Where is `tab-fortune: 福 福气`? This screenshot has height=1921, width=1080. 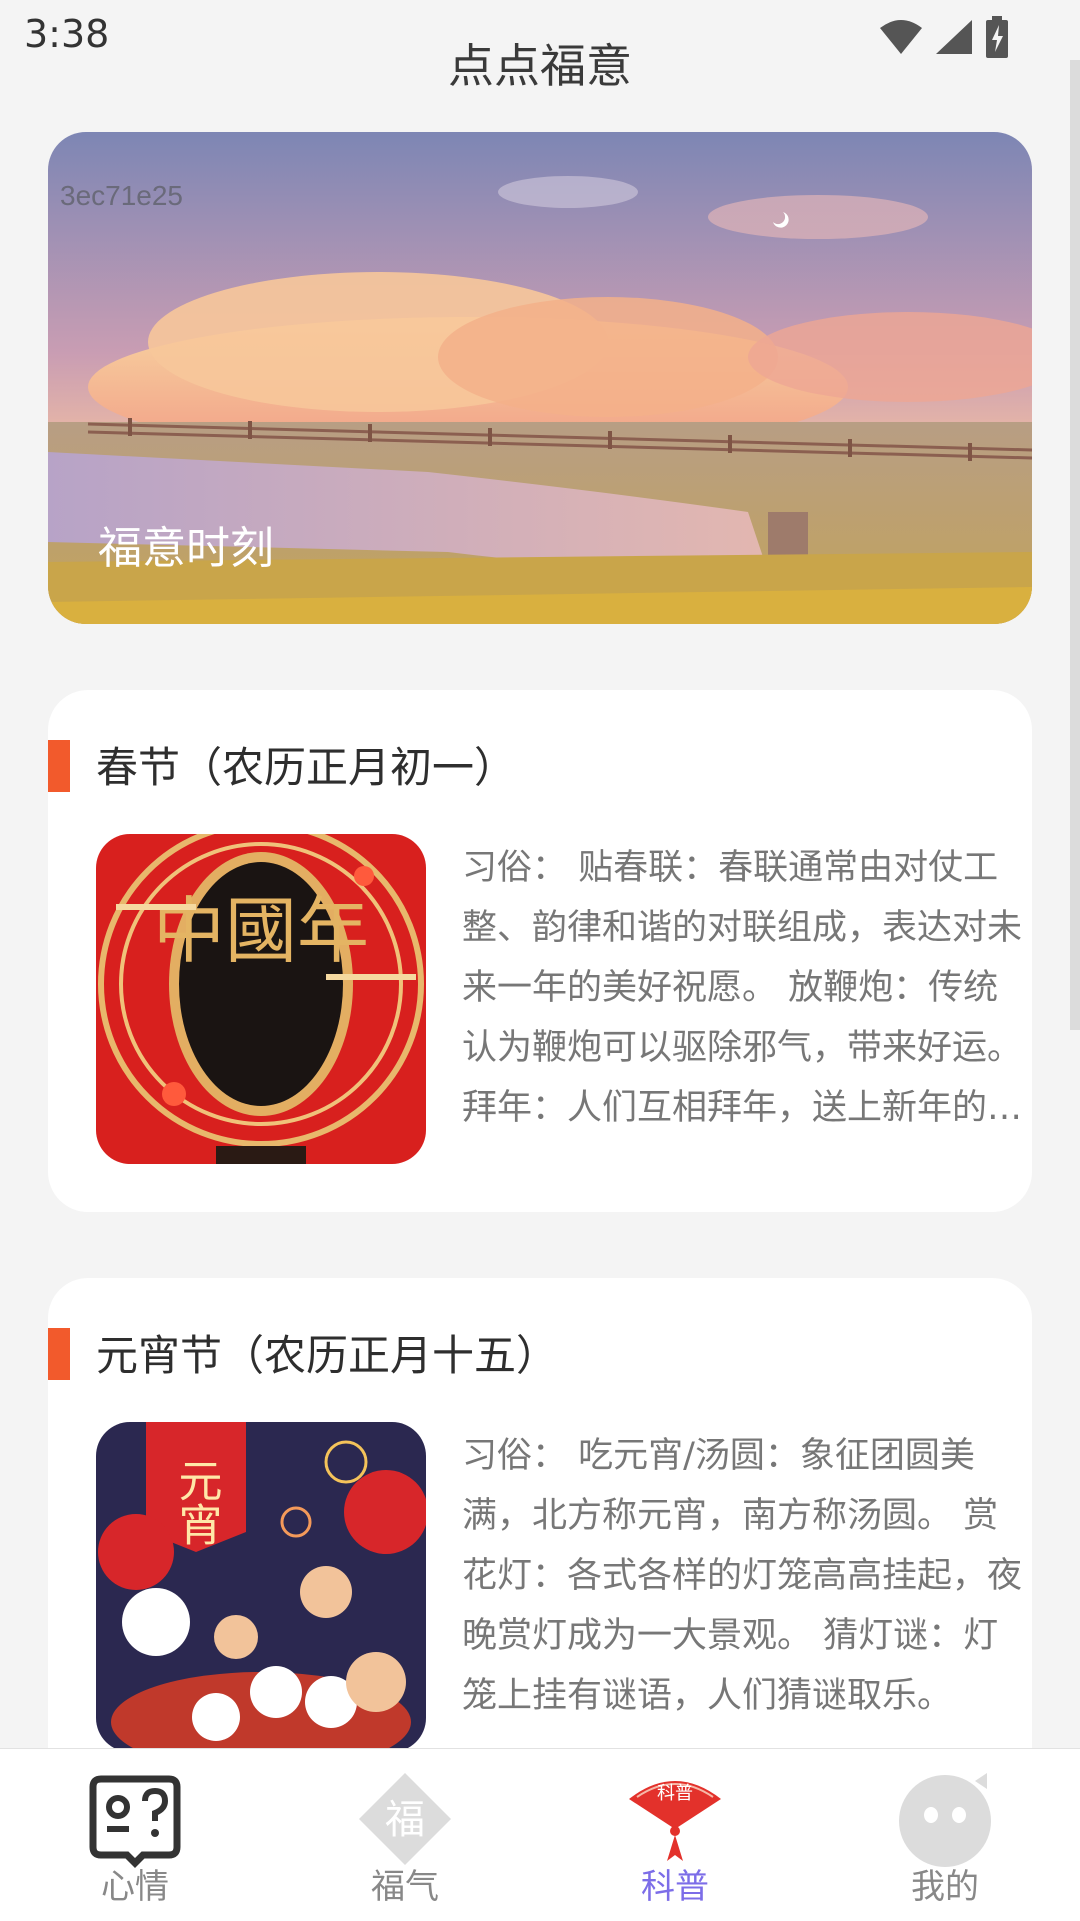 tab-fortune: 福 福气 is located at coordinates (405, 1835).